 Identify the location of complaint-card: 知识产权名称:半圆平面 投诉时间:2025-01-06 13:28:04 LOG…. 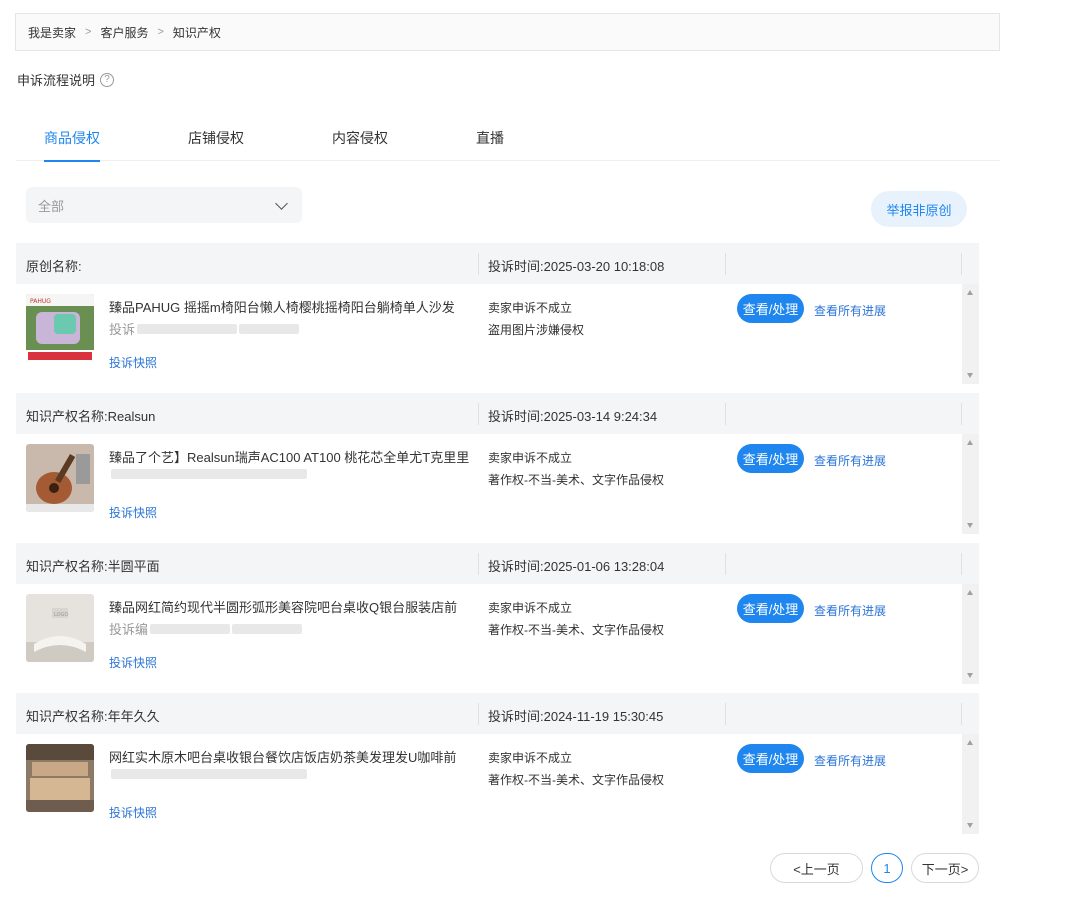
(497, 613).